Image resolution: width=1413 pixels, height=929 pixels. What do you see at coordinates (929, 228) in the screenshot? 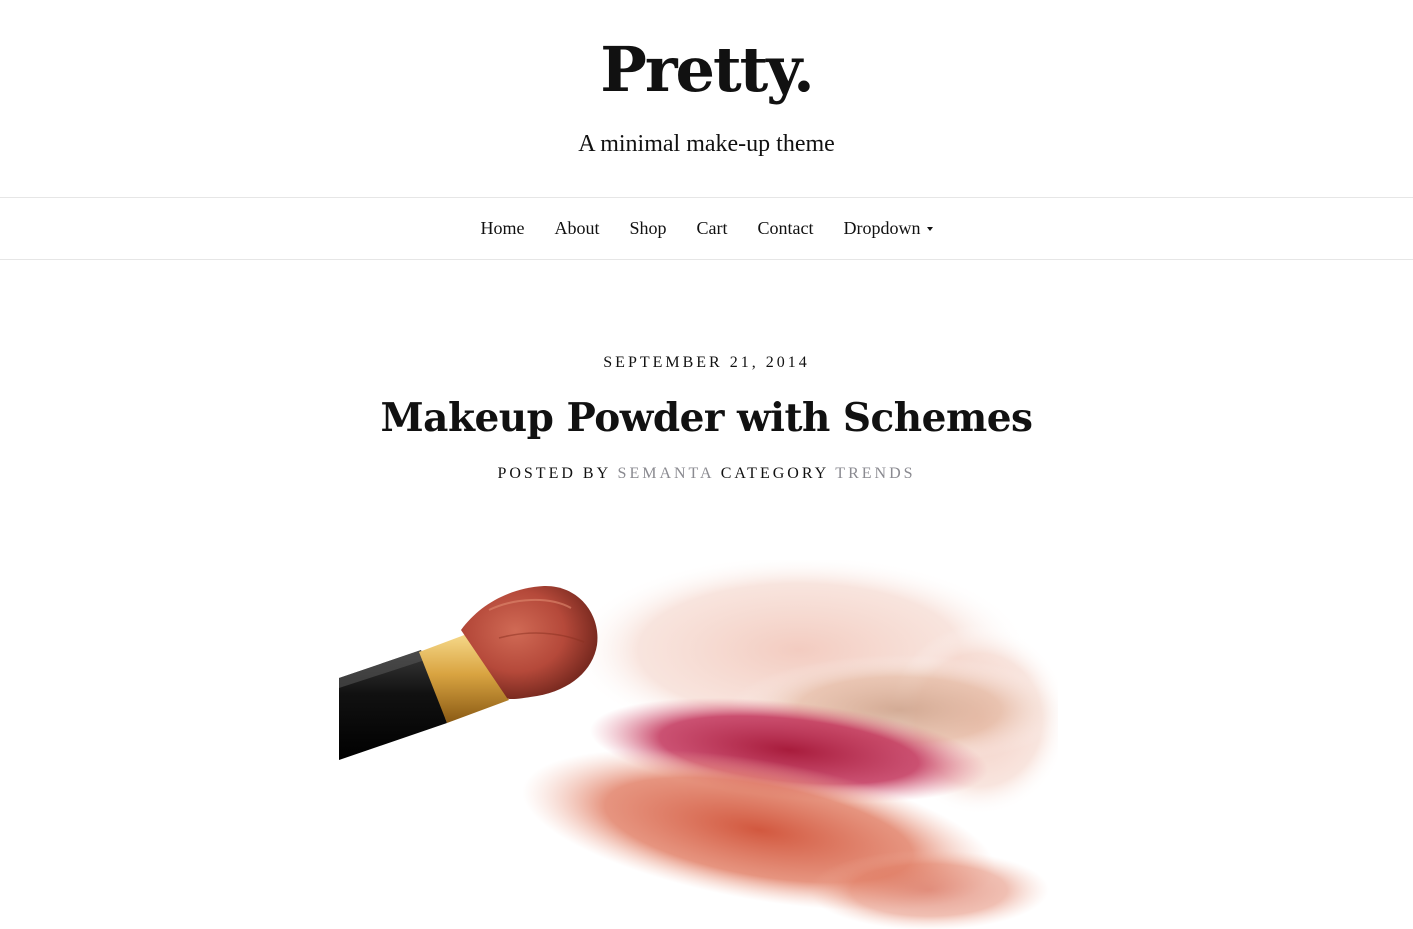
I see `caret-down-icon` at bounding box center [929, 228].